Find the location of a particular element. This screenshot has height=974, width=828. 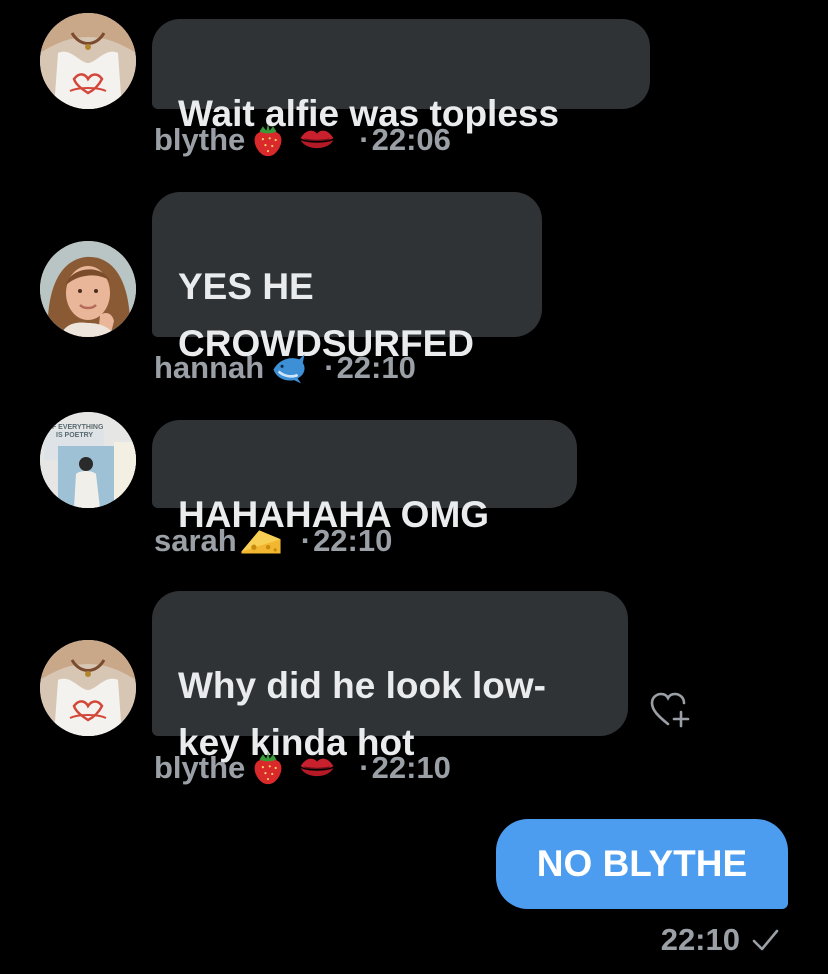

message-meta: blythe · 22:10 is located at coordinates (302, 768).